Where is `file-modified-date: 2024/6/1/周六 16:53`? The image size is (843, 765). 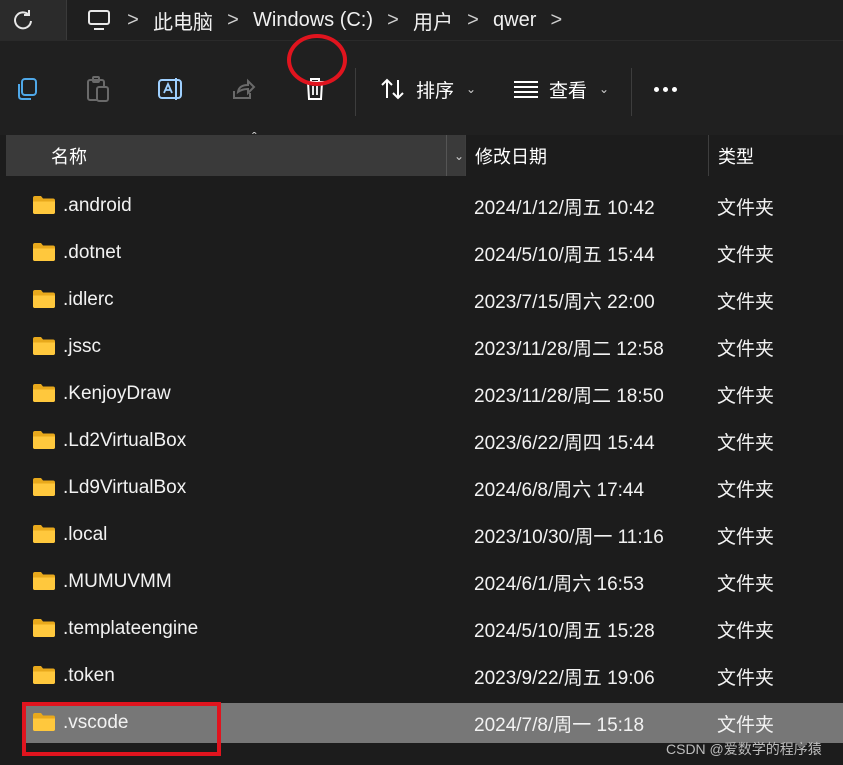 file-modified-date: 2024/6/1/周六 16:53 is located at coordinates (559, 584).